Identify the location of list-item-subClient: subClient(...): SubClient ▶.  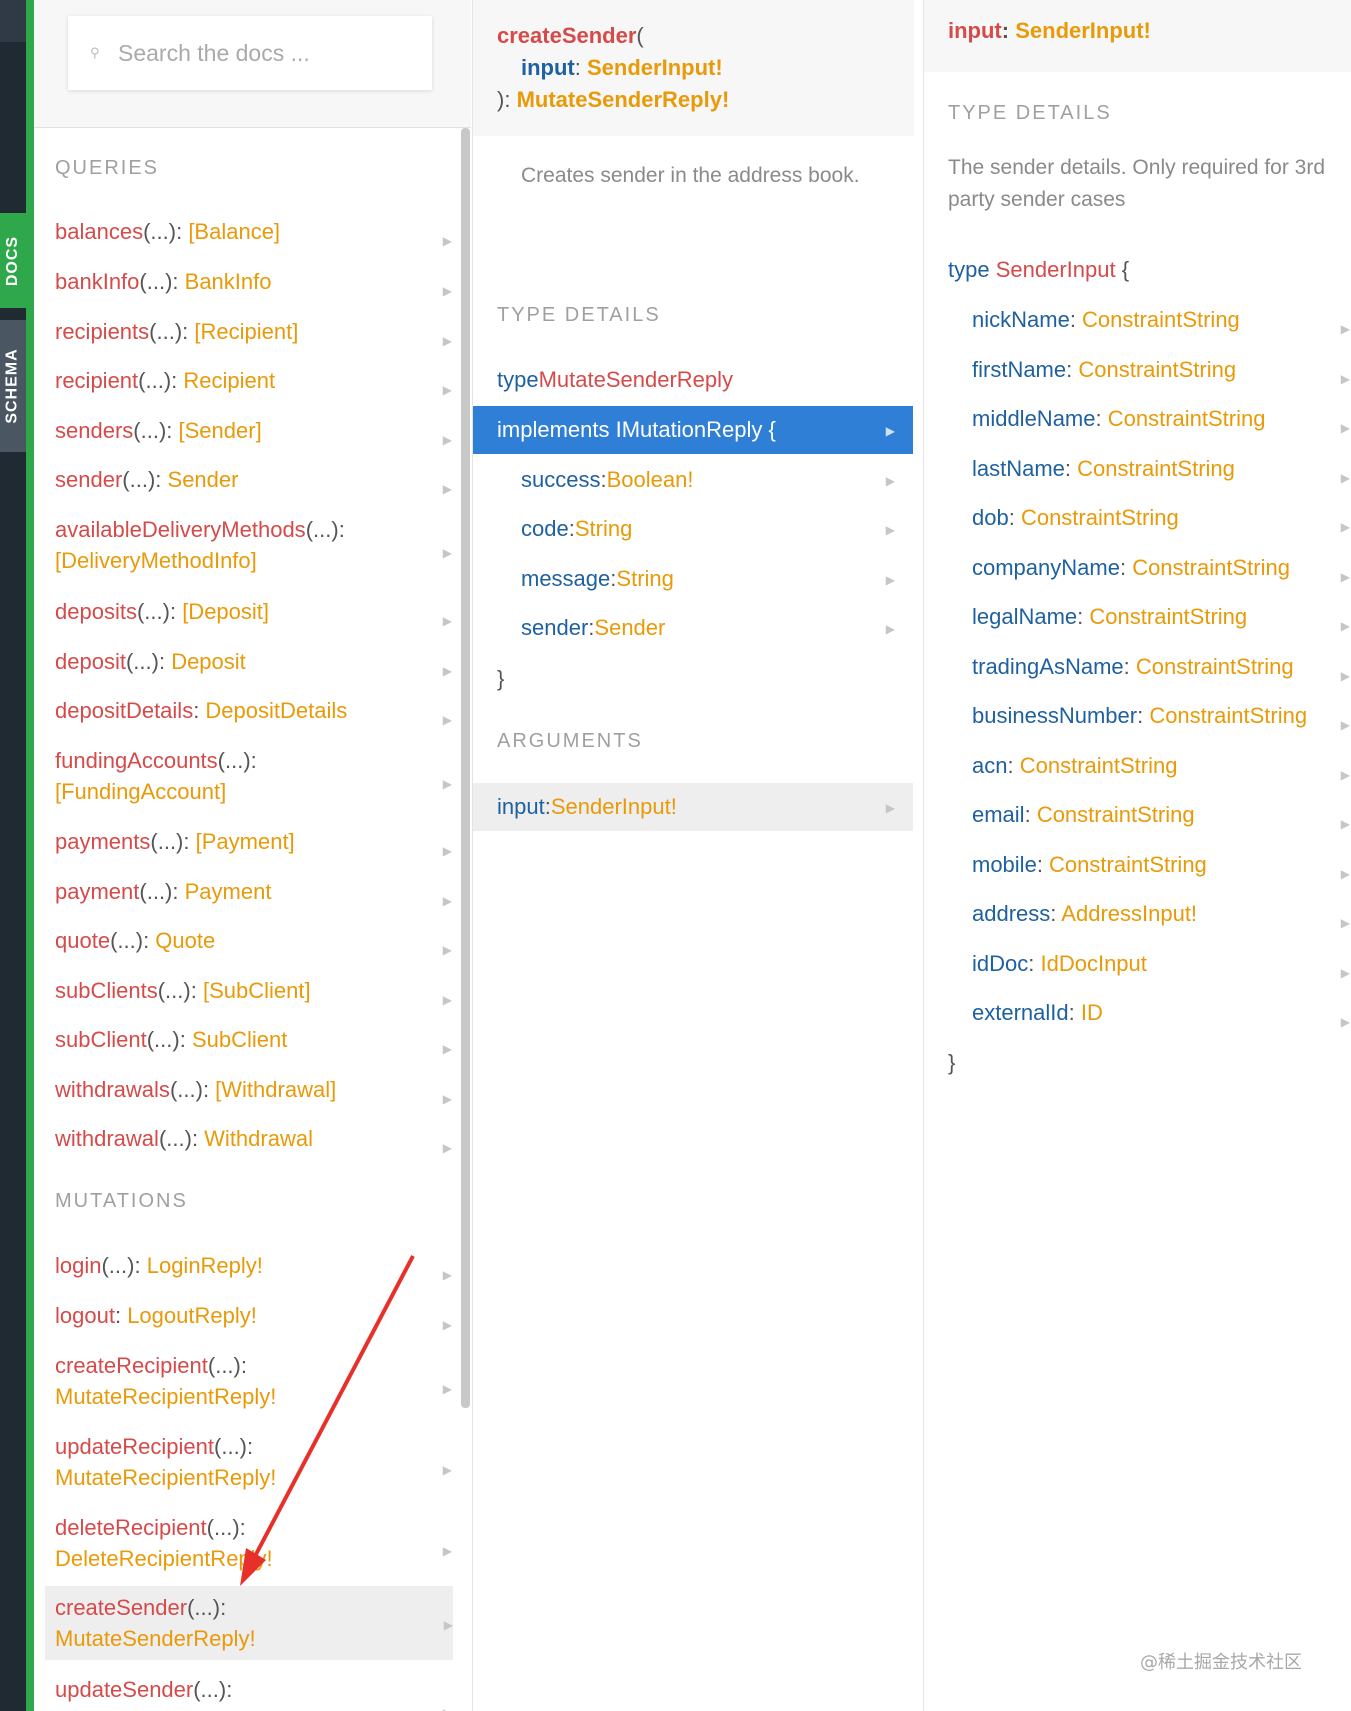
(253, 1040).